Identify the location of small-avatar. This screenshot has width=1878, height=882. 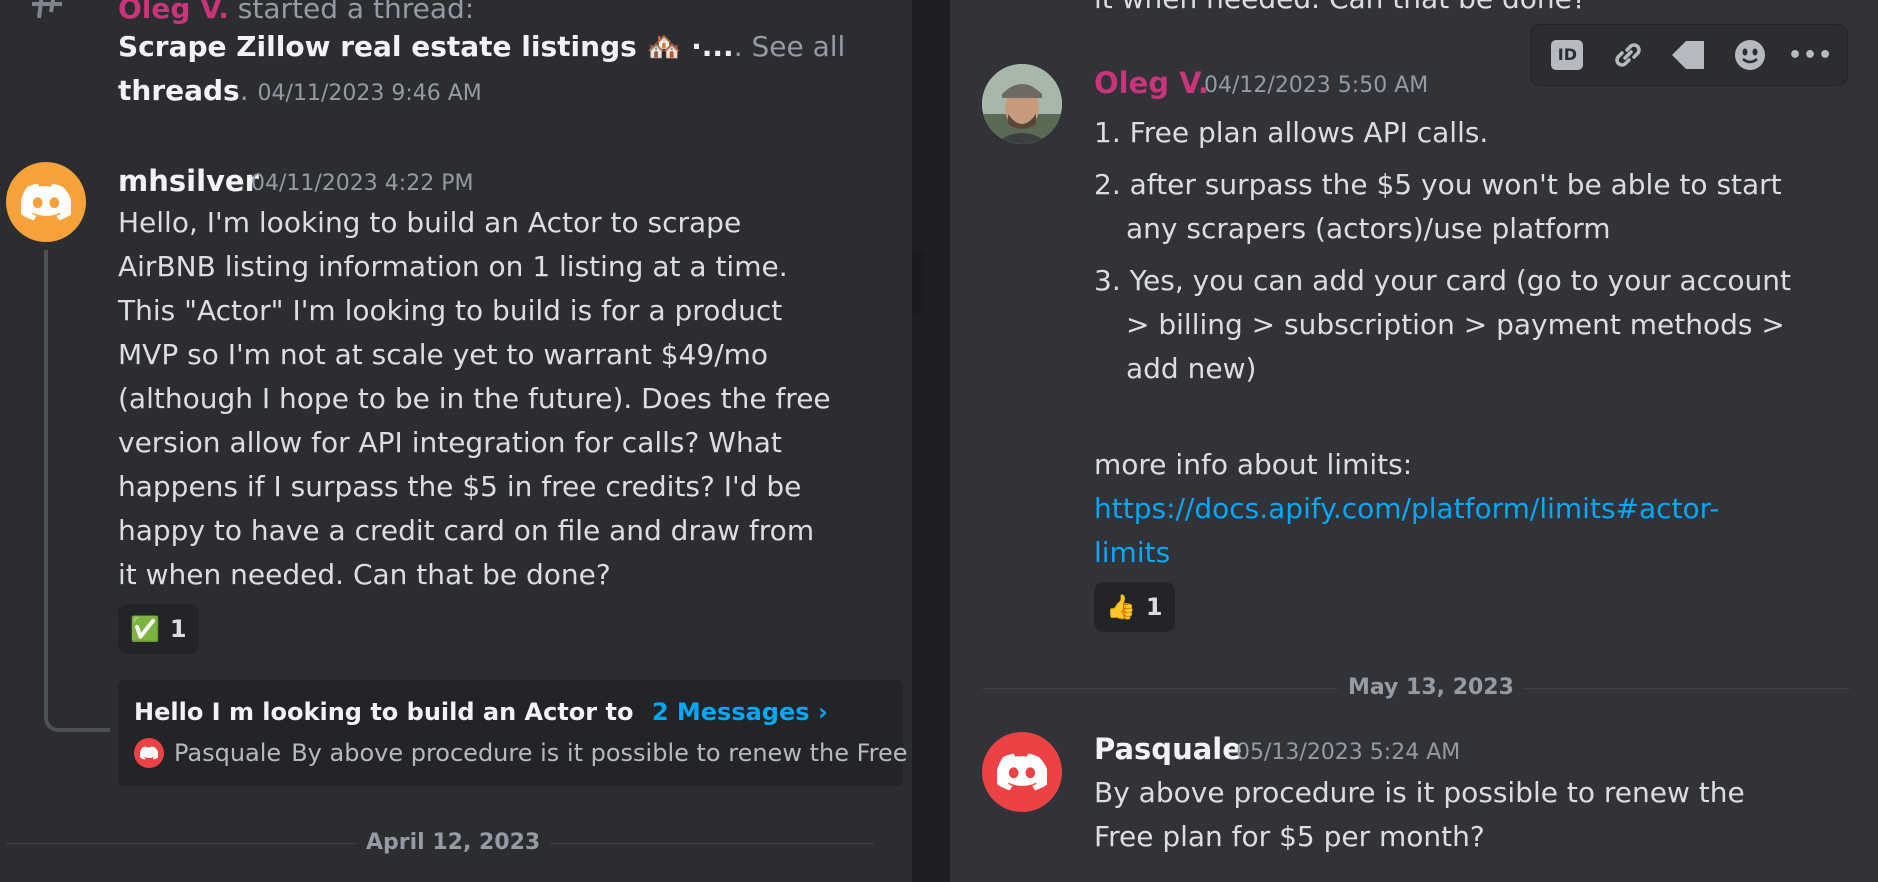
(149, 753).